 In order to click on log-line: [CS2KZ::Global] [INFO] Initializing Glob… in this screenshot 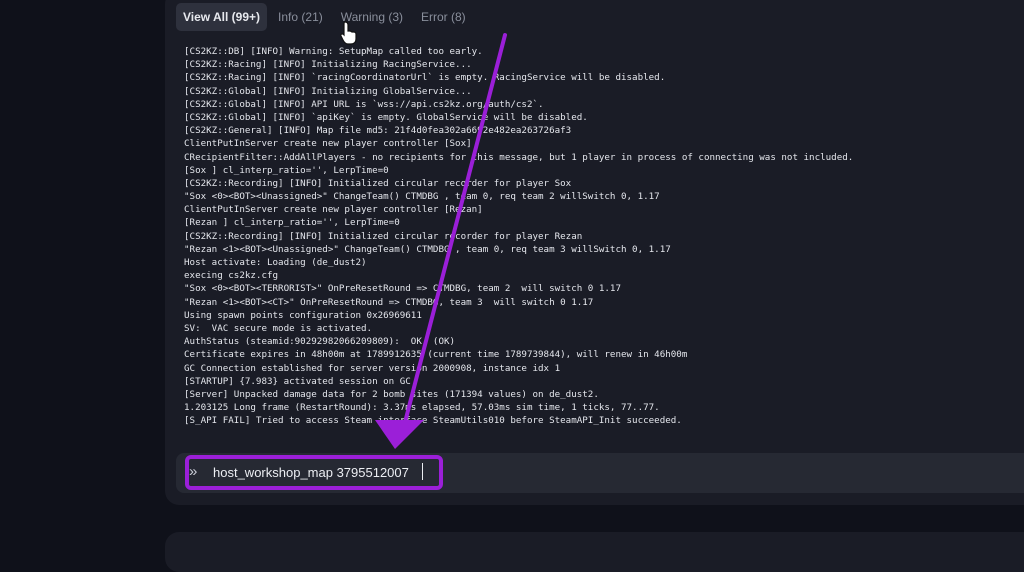, I will do `click(328, 91)`.